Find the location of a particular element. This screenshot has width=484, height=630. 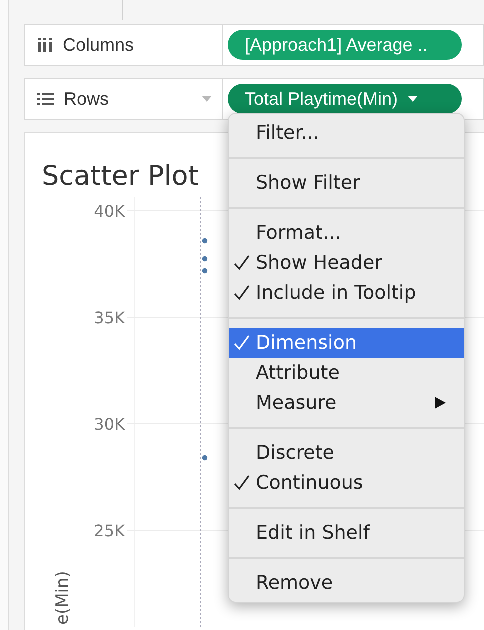

axis-tick-label: 30K is located at coordinates (109, 424).